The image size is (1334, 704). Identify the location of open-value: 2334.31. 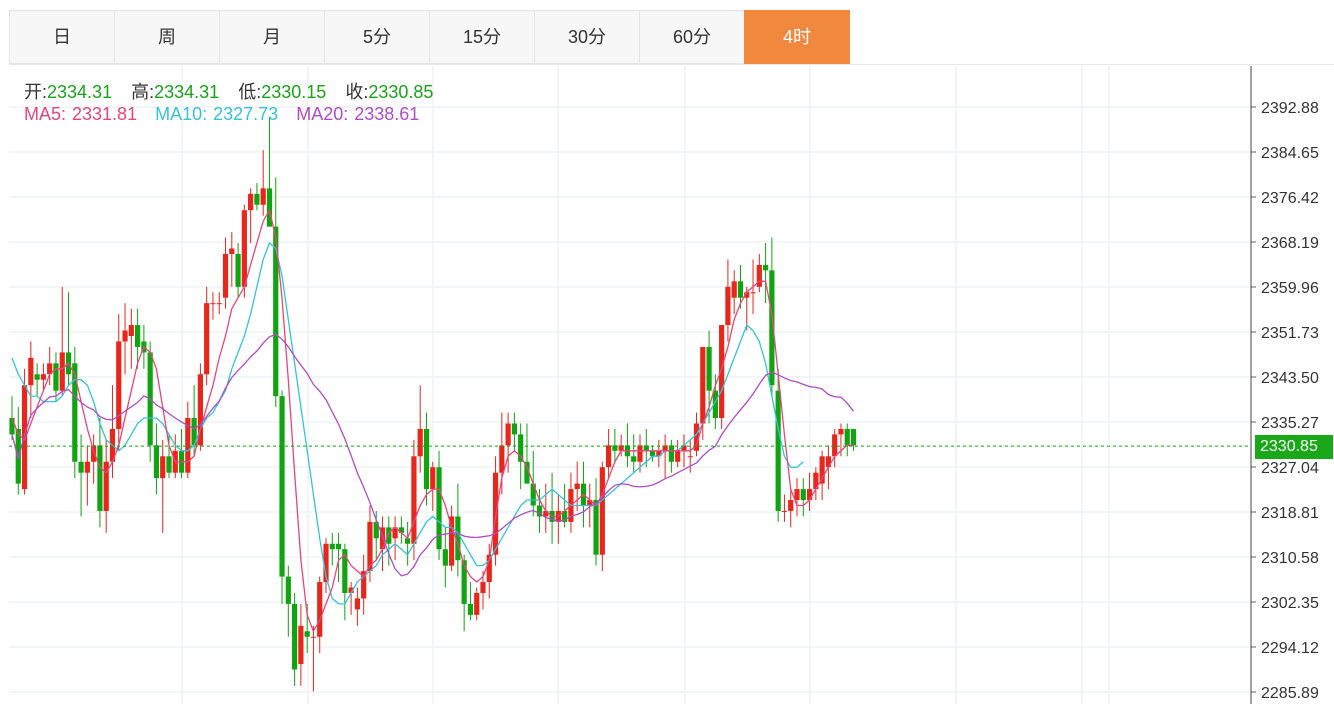
(80, 92).